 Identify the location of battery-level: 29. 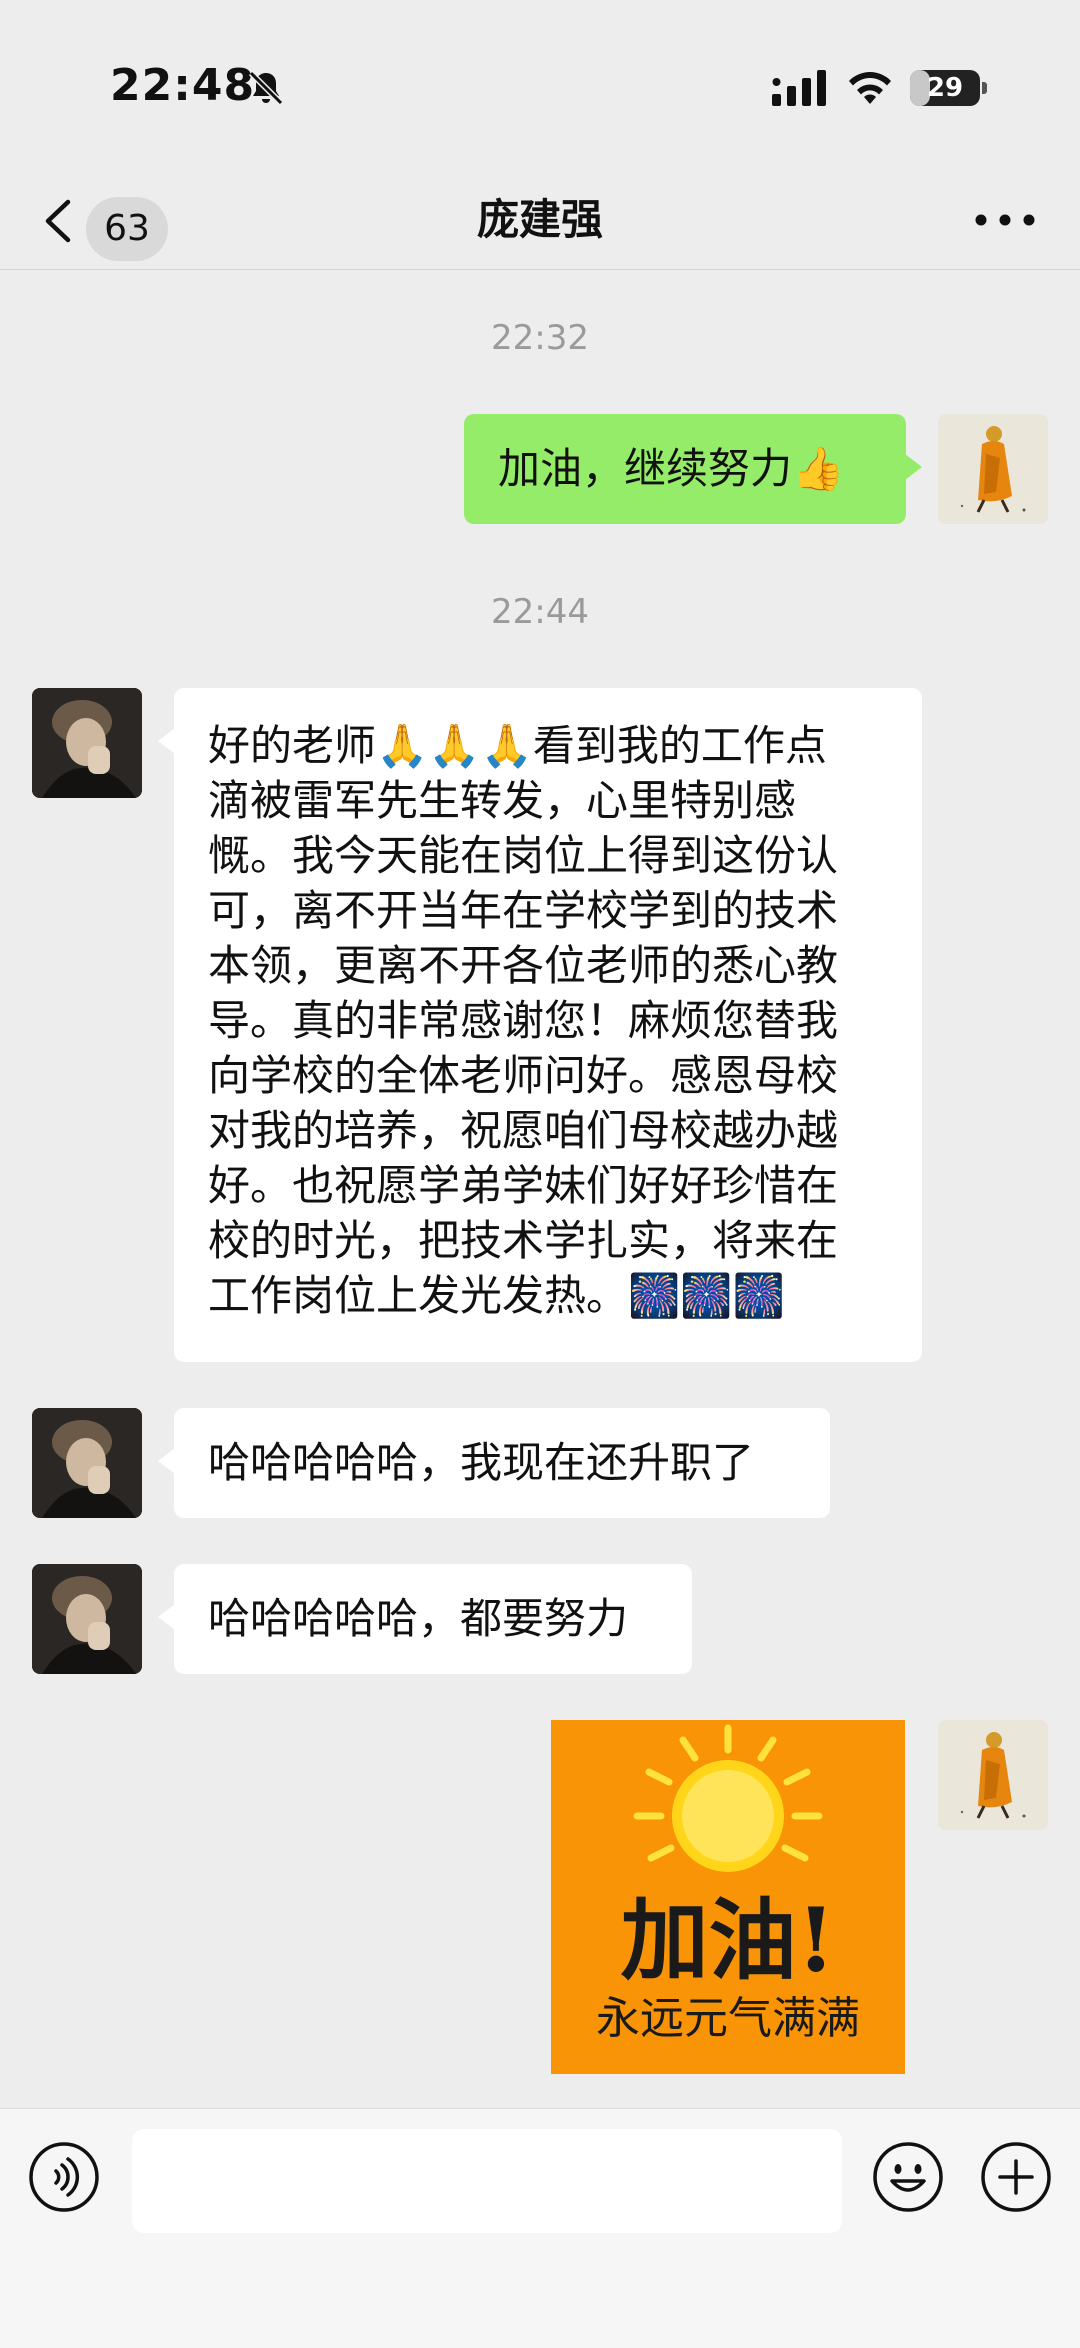
(945, 88).